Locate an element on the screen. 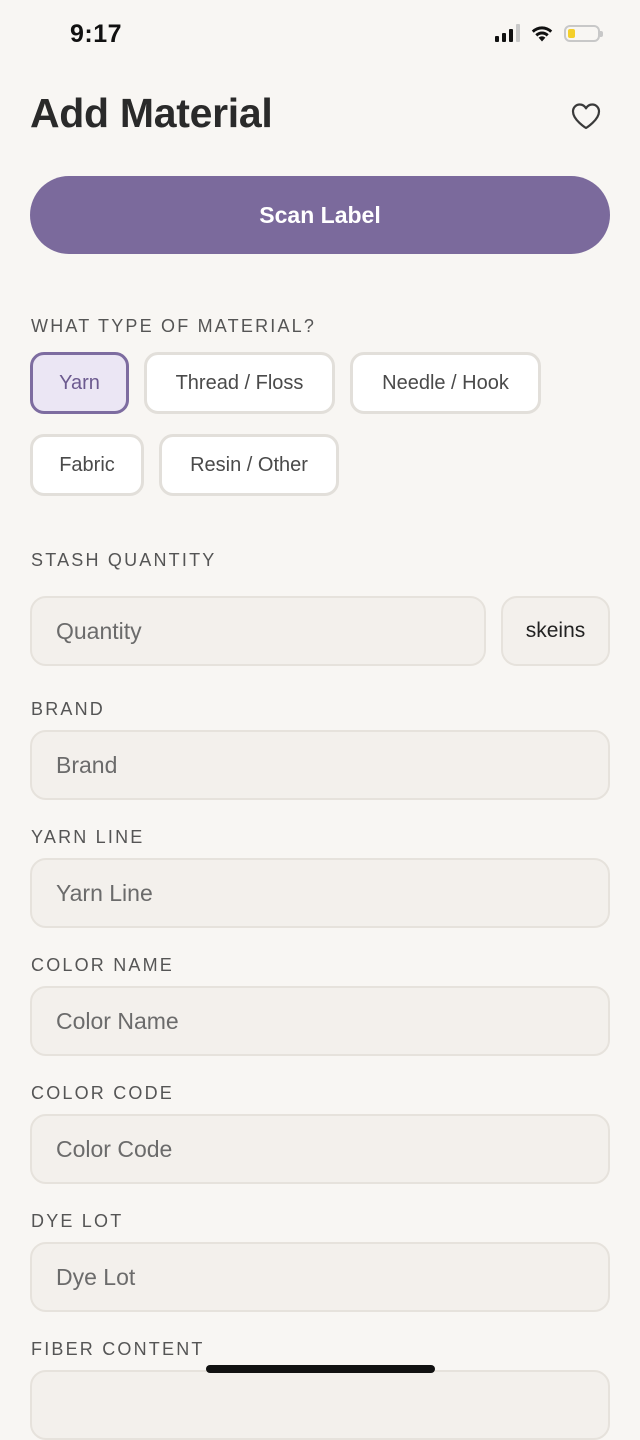  color-name-field is located at coordinates (320, 1021).